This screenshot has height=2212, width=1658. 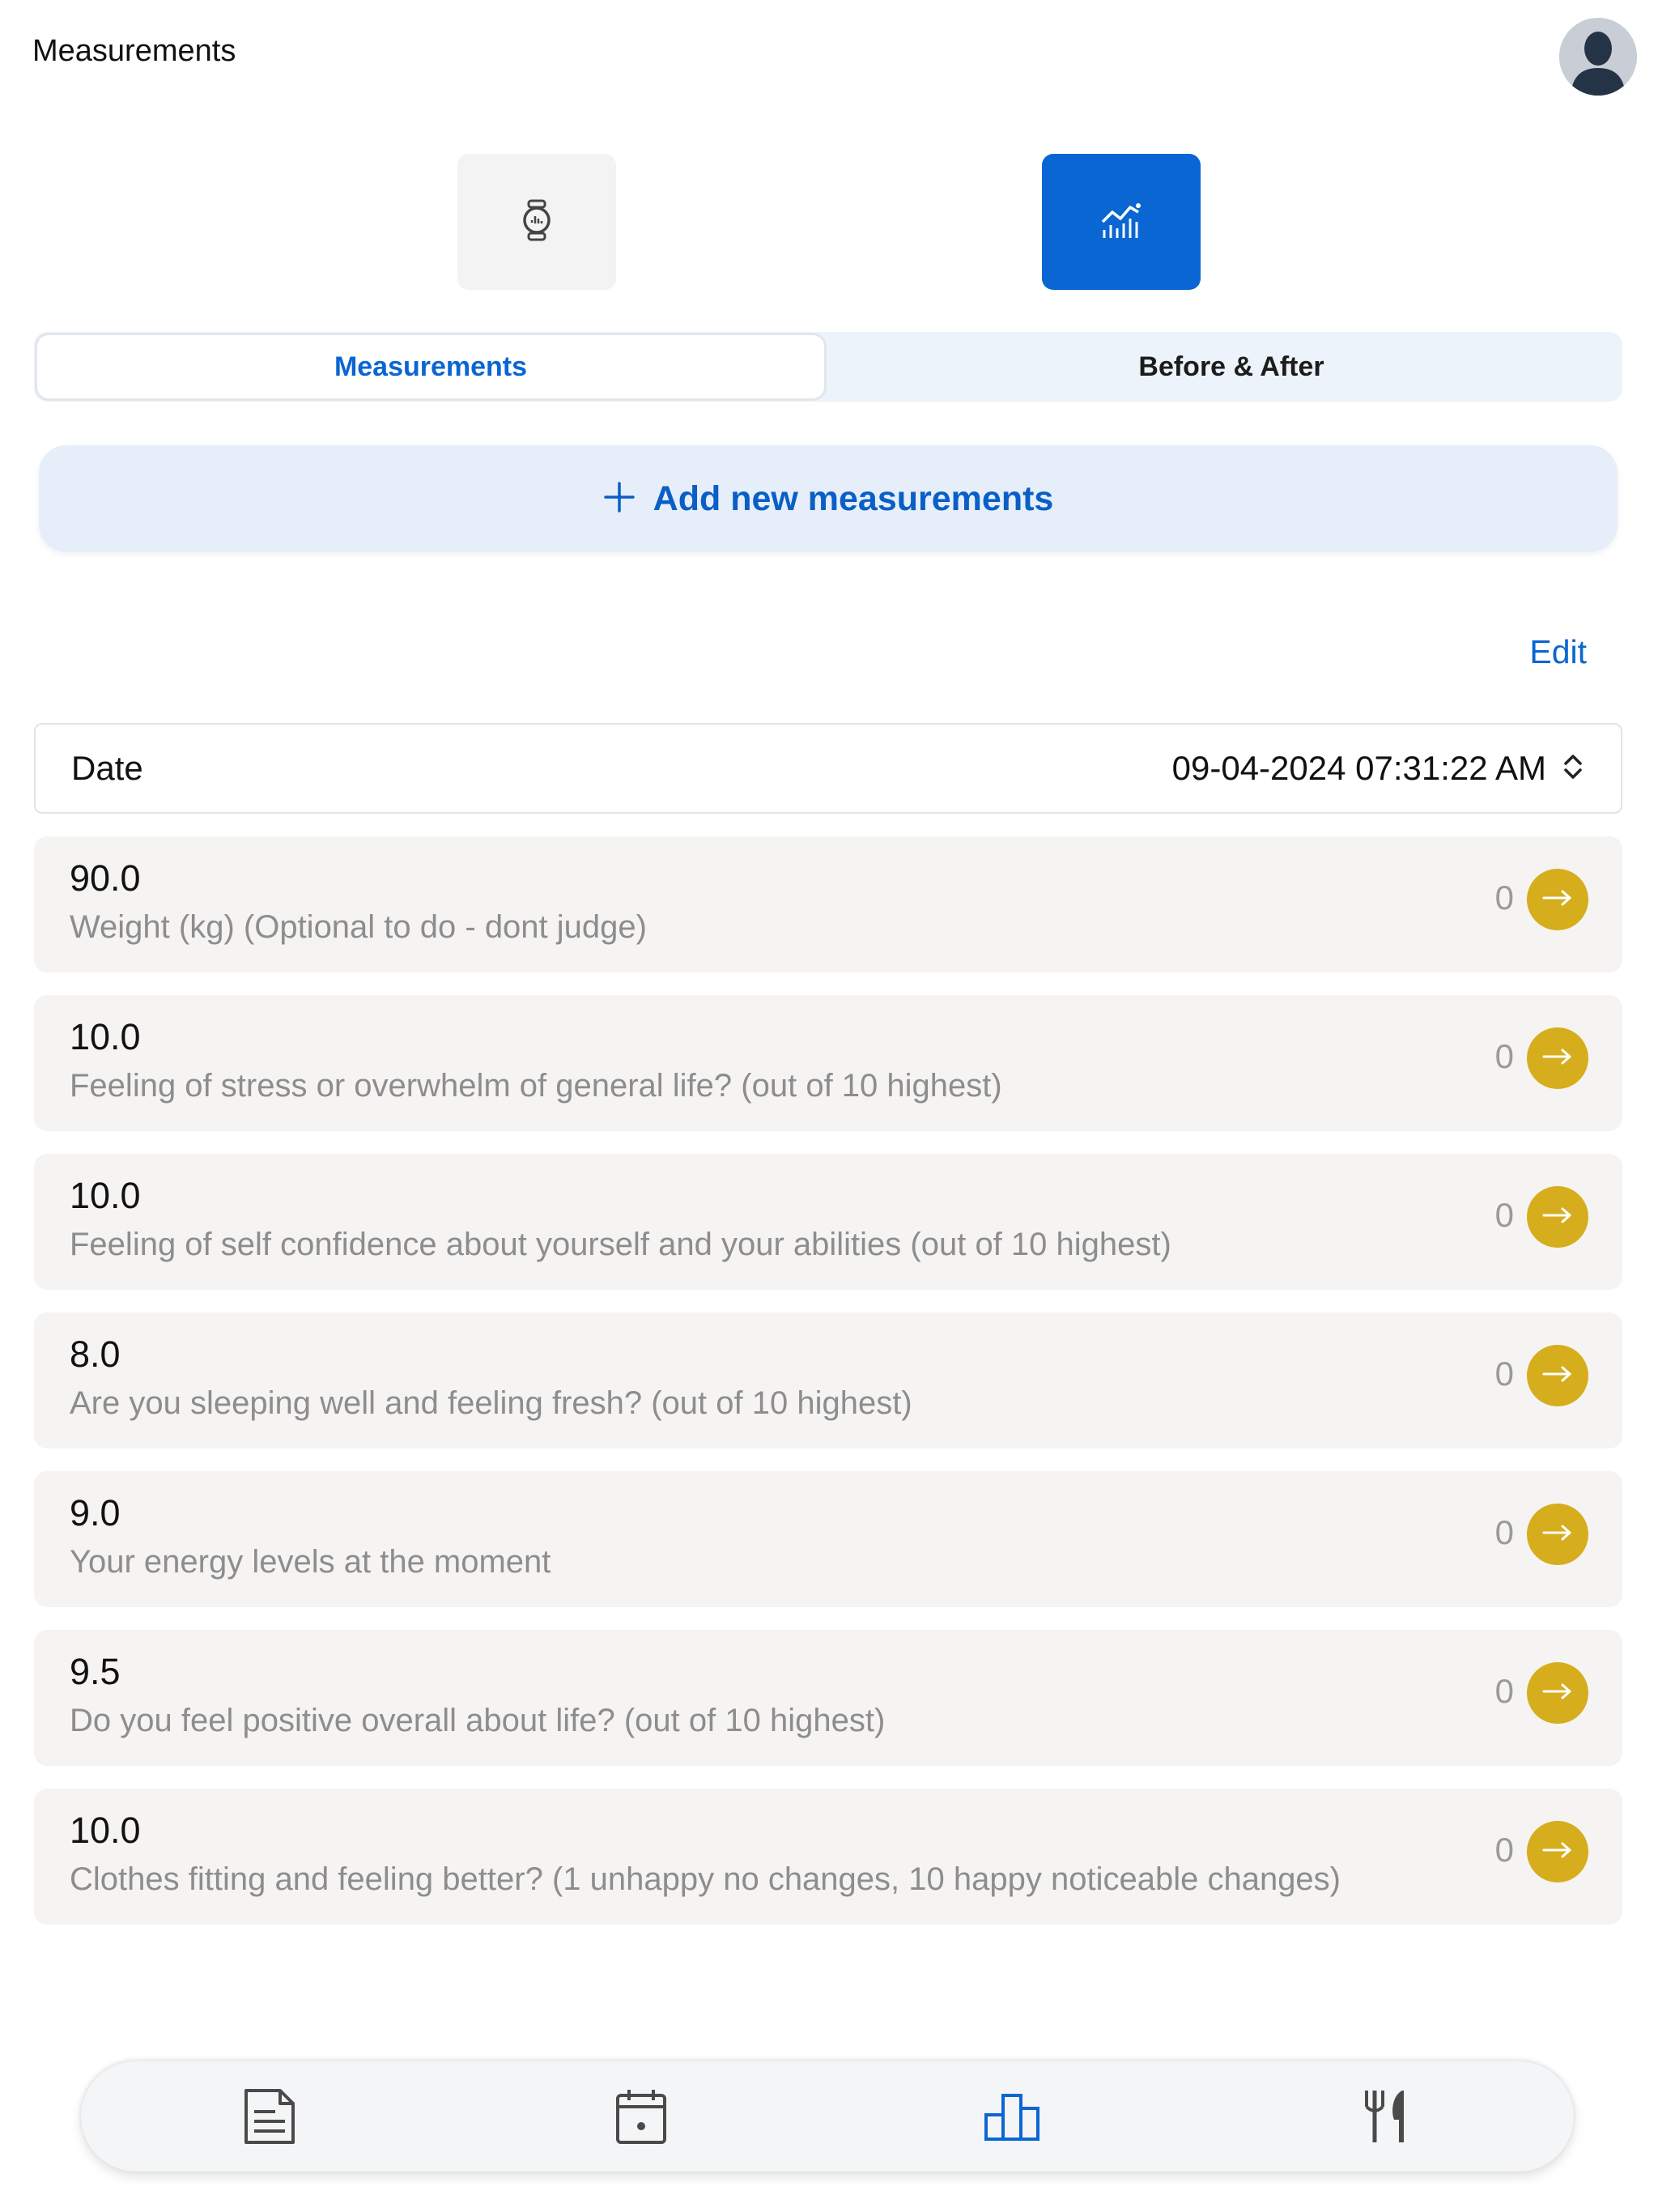 I want to click on tab-measurements: Measurements, so click(x=430, y=366).